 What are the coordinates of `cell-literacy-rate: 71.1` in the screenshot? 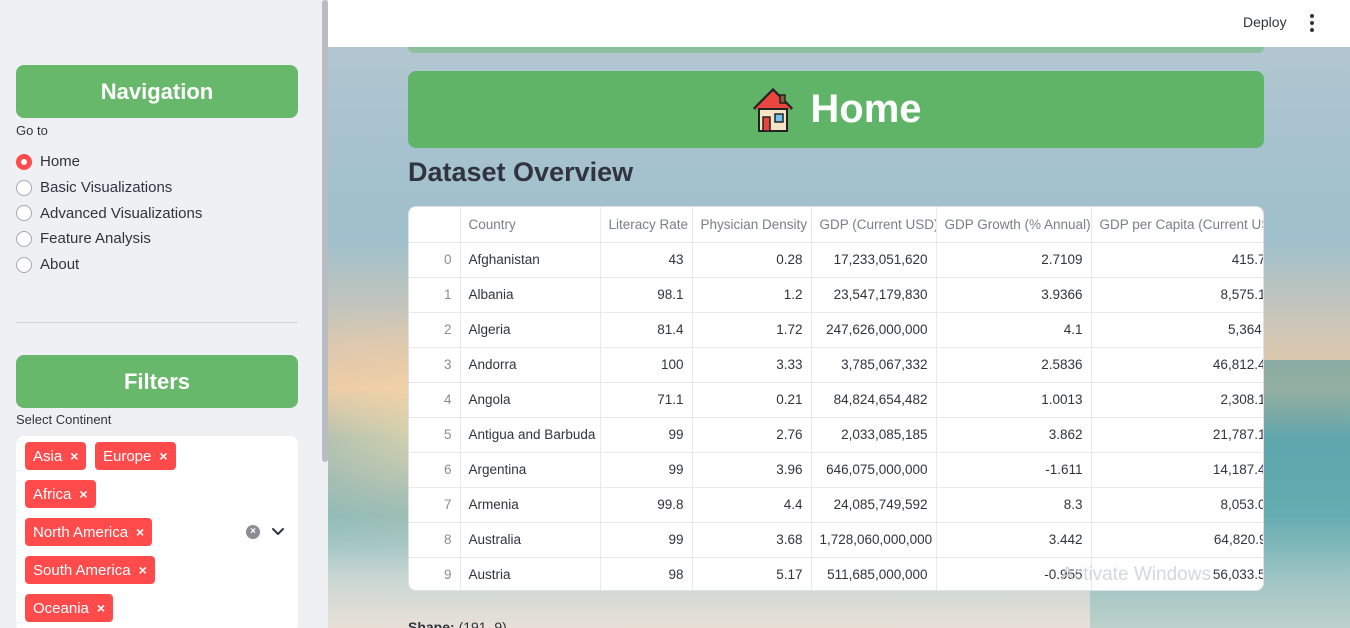 It's located at (646, 400).